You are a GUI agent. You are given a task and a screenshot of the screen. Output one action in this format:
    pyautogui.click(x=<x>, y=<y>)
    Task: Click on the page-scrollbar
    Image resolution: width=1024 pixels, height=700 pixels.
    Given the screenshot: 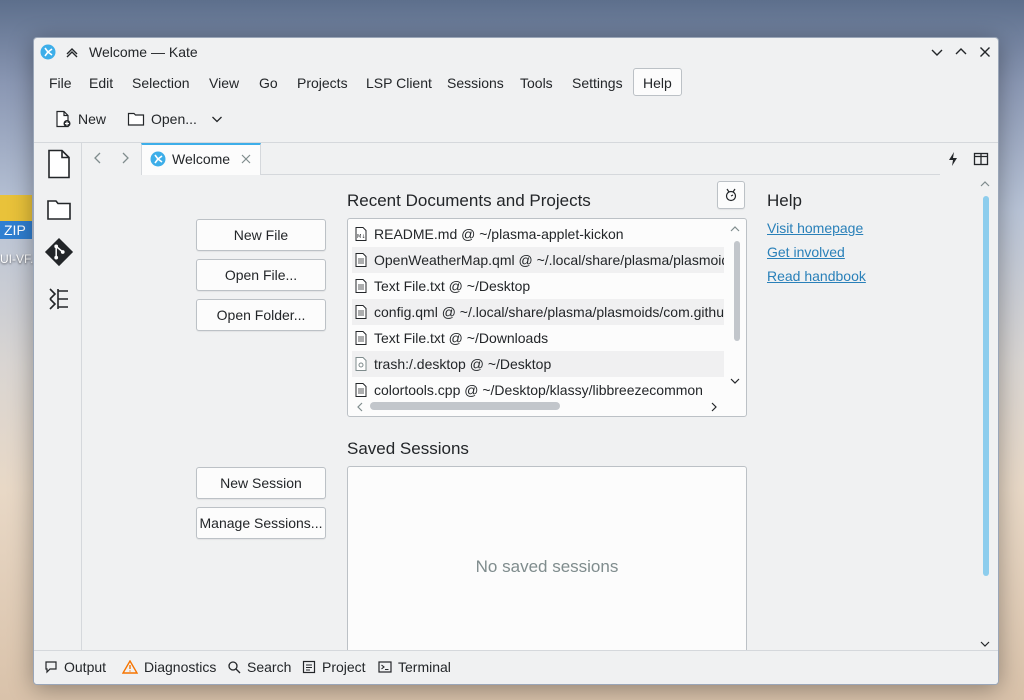 What is the action you would take?
    pyautogui.click(x=986, y=383)
    